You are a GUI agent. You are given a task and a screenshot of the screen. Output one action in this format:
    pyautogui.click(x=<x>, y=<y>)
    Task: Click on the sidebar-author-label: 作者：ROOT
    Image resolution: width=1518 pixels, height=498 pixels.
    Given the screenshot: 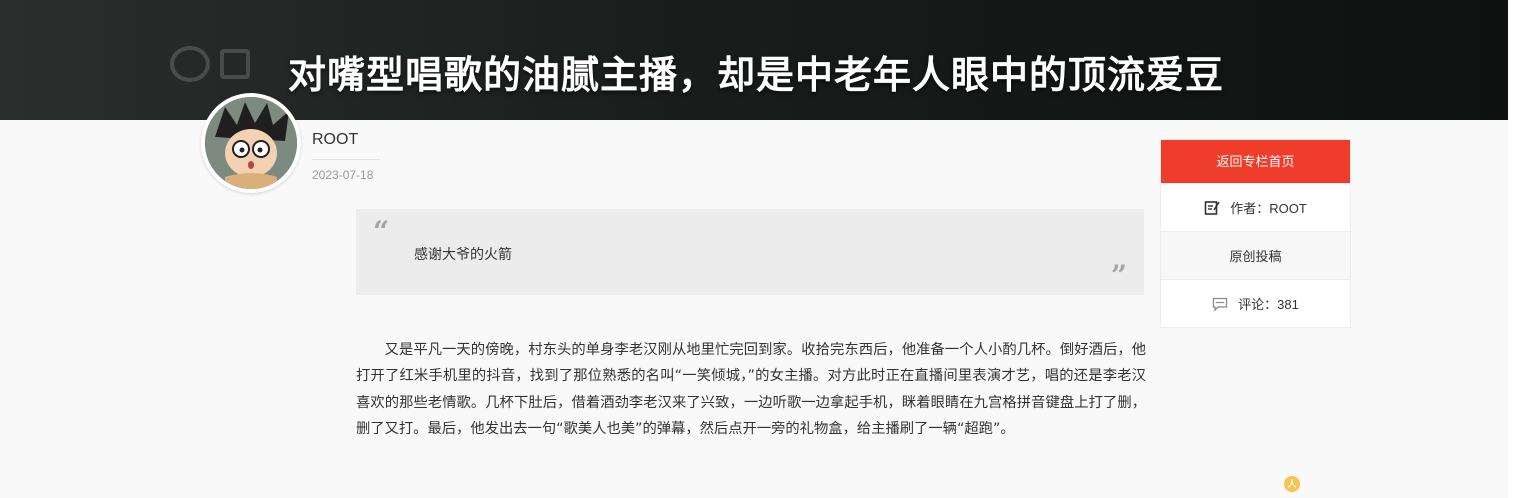 What is the action you would take?
    pyautogui.click(x=1268, y=208)
    